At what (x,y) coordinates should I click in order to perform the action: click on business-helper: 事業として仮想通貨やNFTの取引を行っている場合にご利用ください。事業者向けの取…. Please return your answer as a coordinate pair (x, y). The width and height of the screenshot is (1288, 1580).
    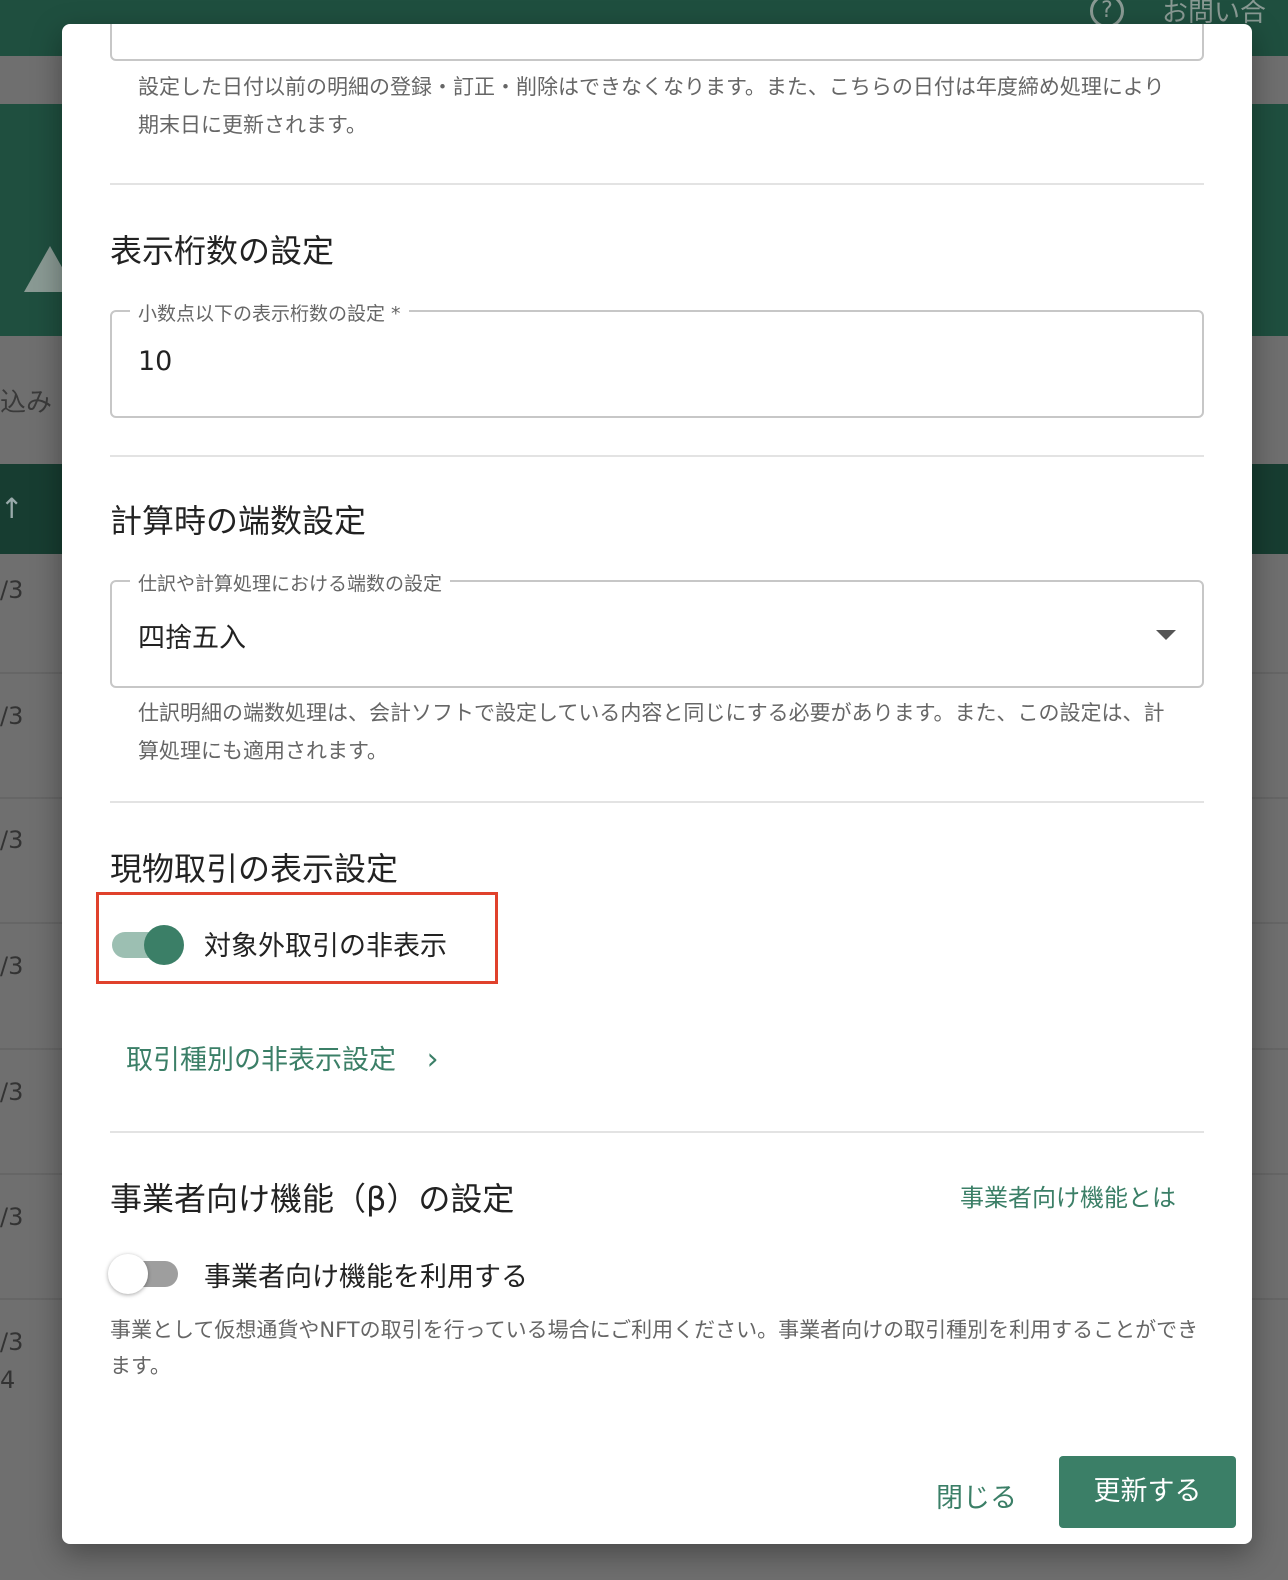
    Looking at the image, I should click on (654, 1348).